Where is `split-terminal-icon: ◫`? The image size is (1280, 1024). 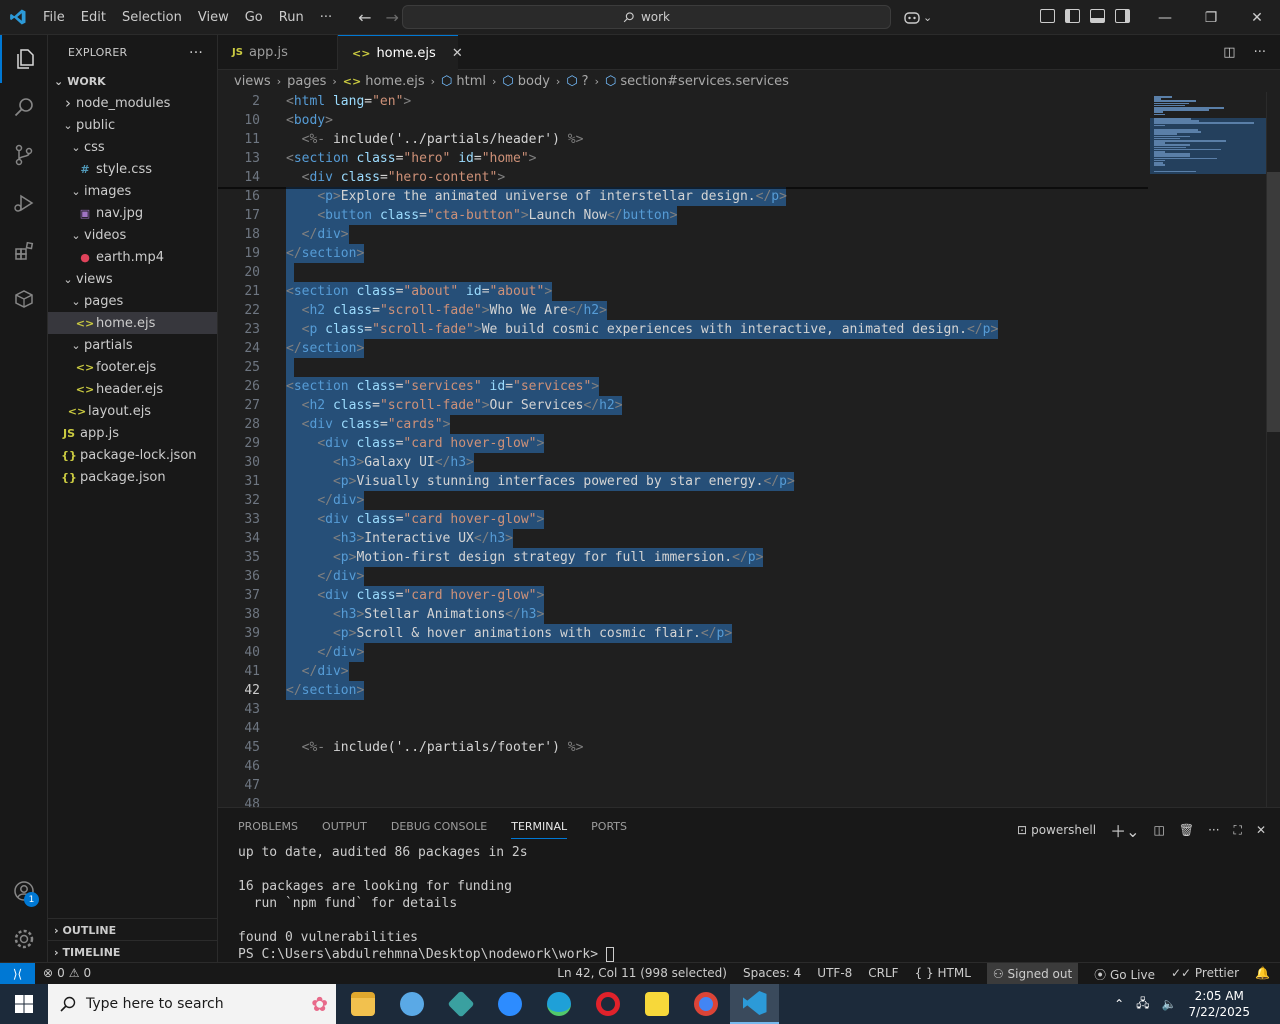
split-terminal-icon: ◫ is located at coordinates (1159, 830).